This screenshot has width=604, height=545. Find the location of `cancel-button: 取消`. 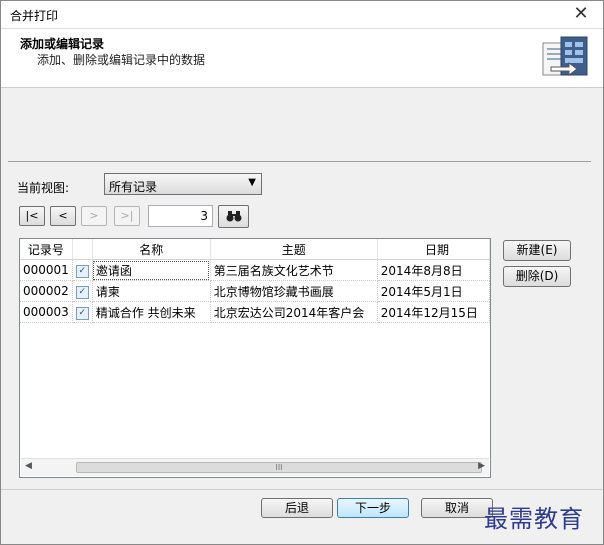

cancel-button: 取消 is located at coordinates (457, 508).